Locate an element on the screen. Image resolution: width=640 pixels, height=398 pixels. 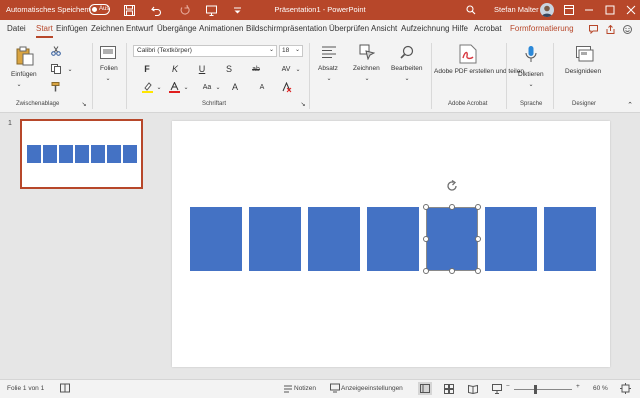
find-icon is located at coordinates (407, 52).